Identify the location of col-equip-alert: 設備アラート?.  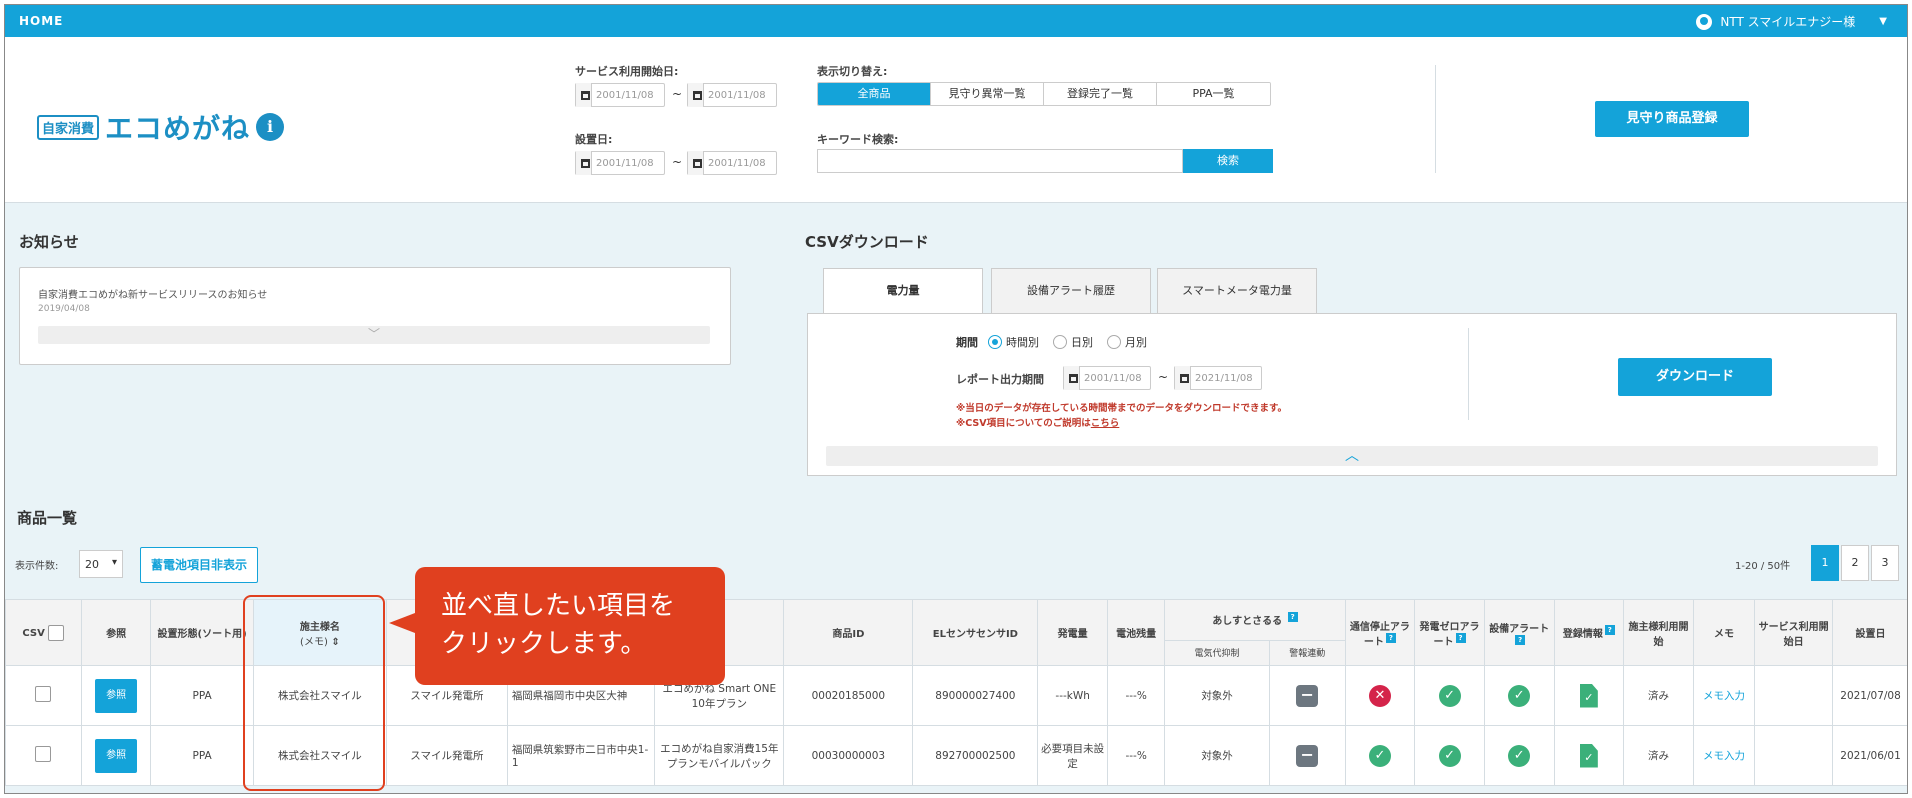
(1519, 632).